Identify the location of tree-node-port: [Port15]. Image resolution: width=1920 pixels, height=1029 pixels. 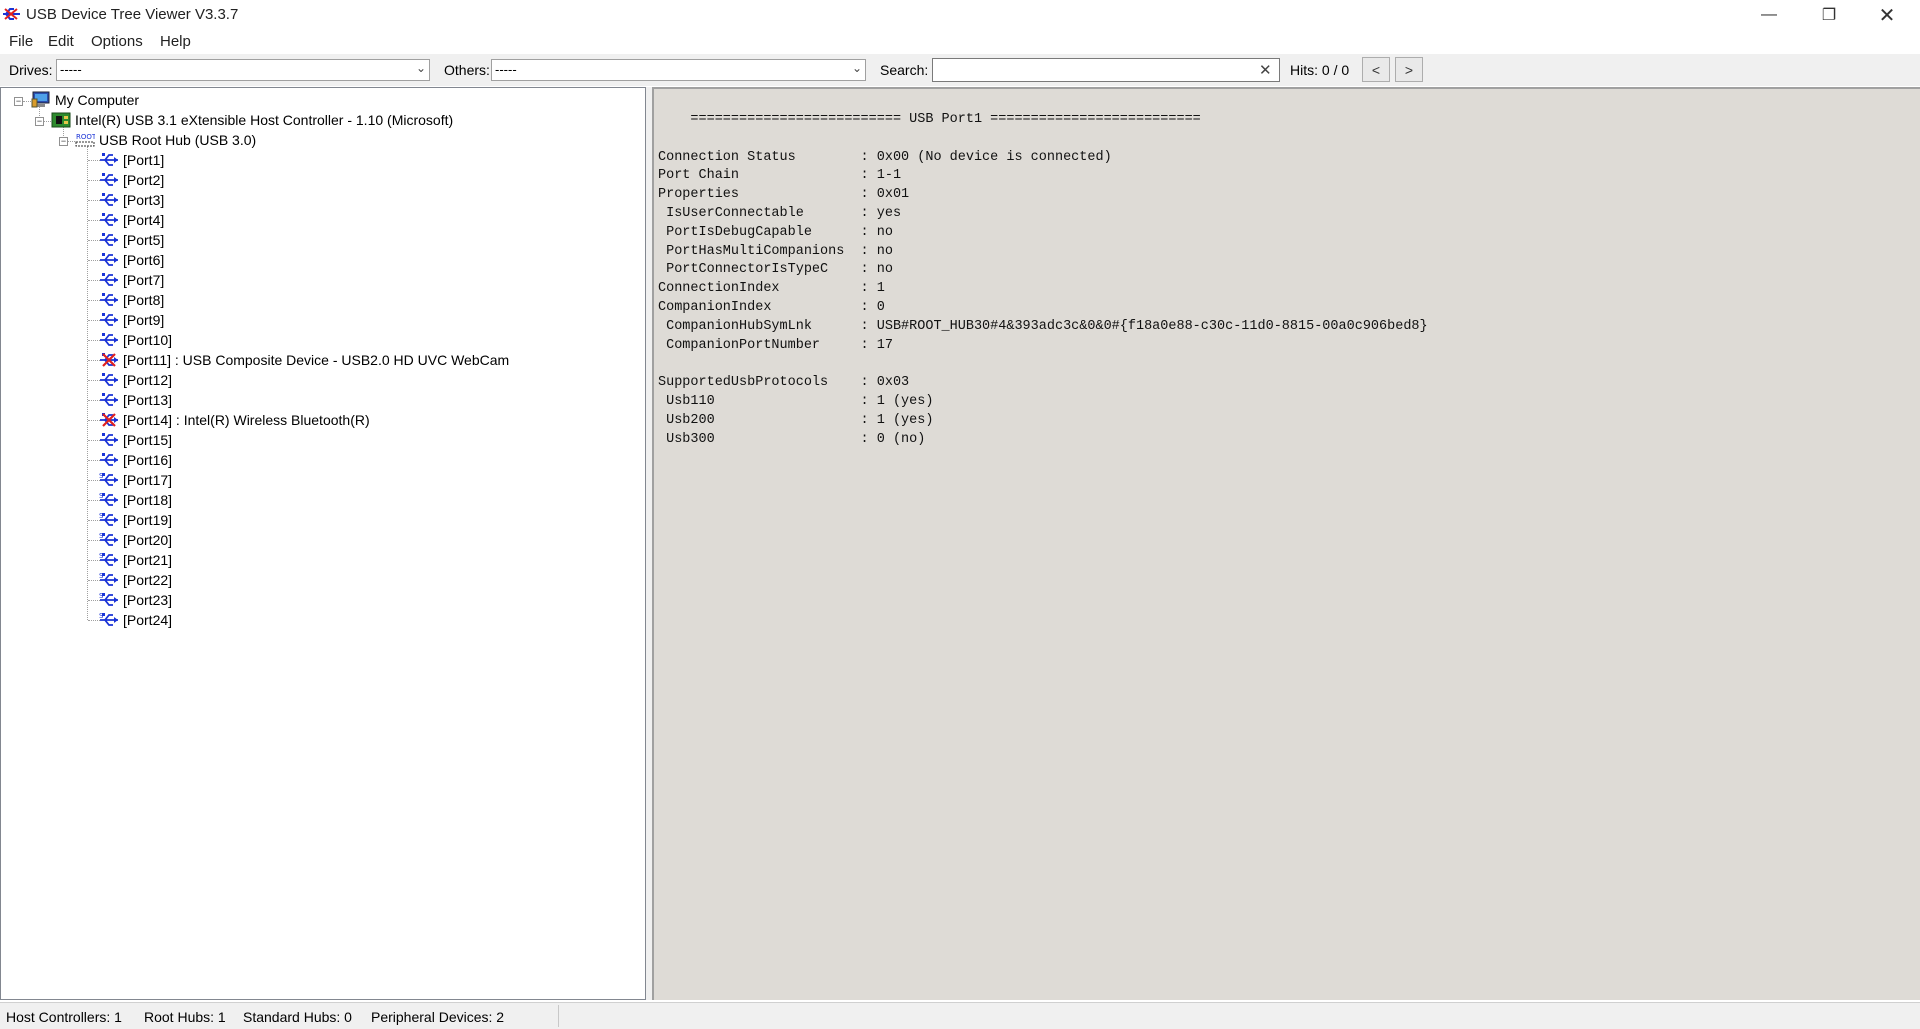
(135, 440).